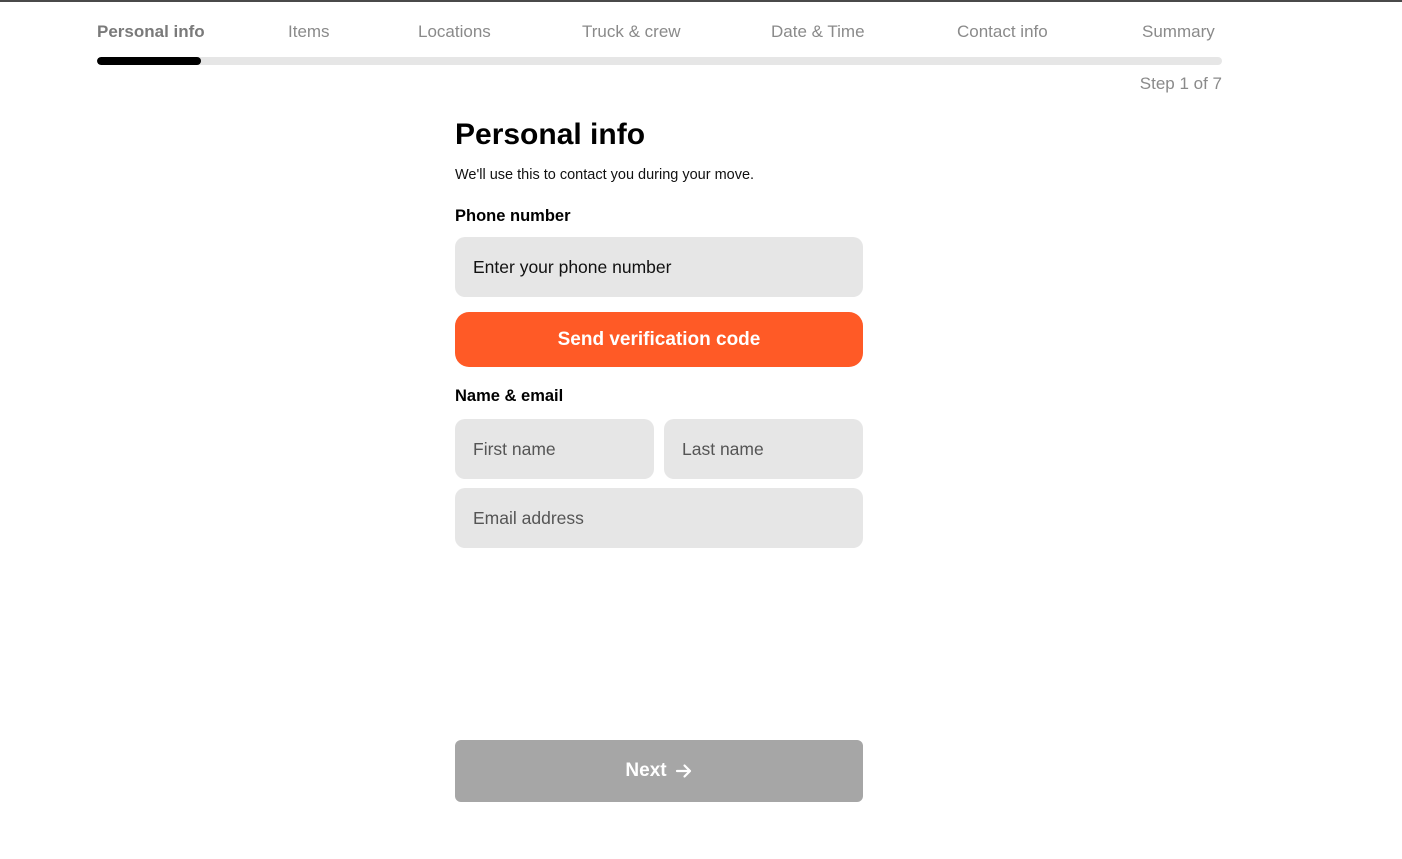 This screenshot has width=1402, height=859. I want to click on send-verification-code-button: Send verification code, so click(659, 339).